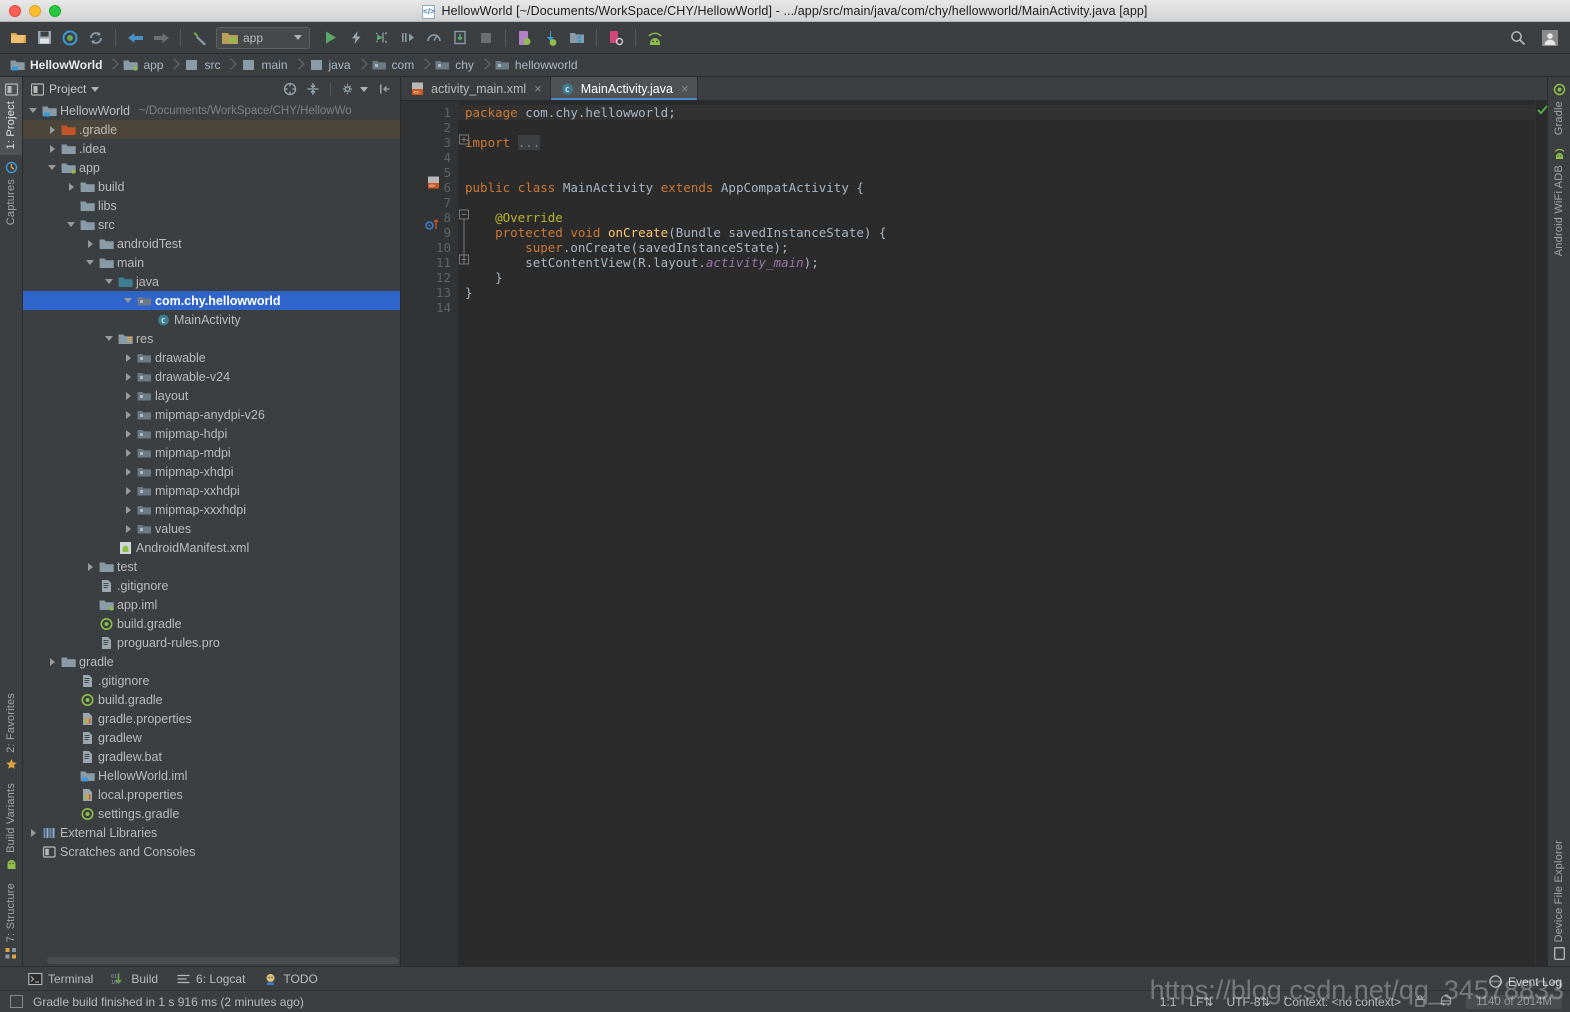 The height and width of the screenshot is (1012, 1570). Describe the element at coordinates (211, 490) in the screenshot. I see `tree-row: mipmap-xxhdpi` at that location.